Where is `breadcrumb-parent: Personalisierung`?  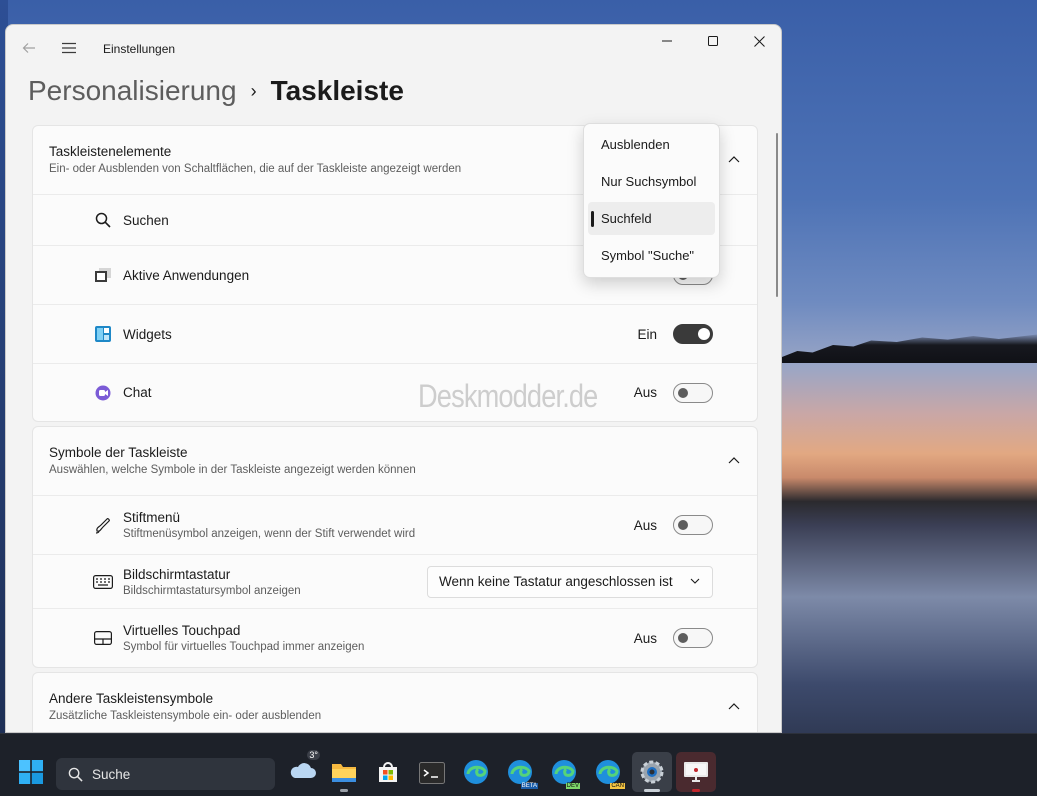
breadcrumb-parent: Personalisierung is located at coordinates (132, 91).